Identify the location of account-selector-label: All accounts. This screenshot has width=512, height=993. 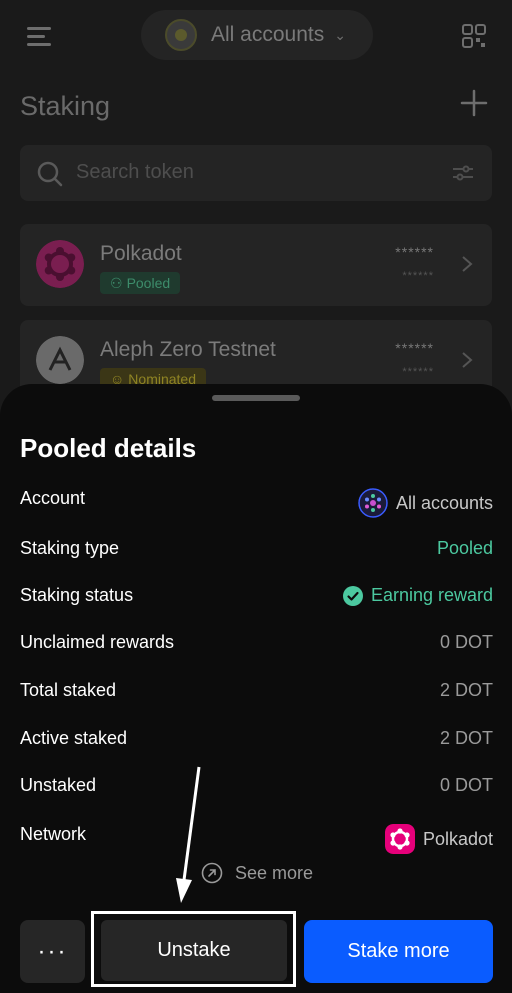
(268, 34).